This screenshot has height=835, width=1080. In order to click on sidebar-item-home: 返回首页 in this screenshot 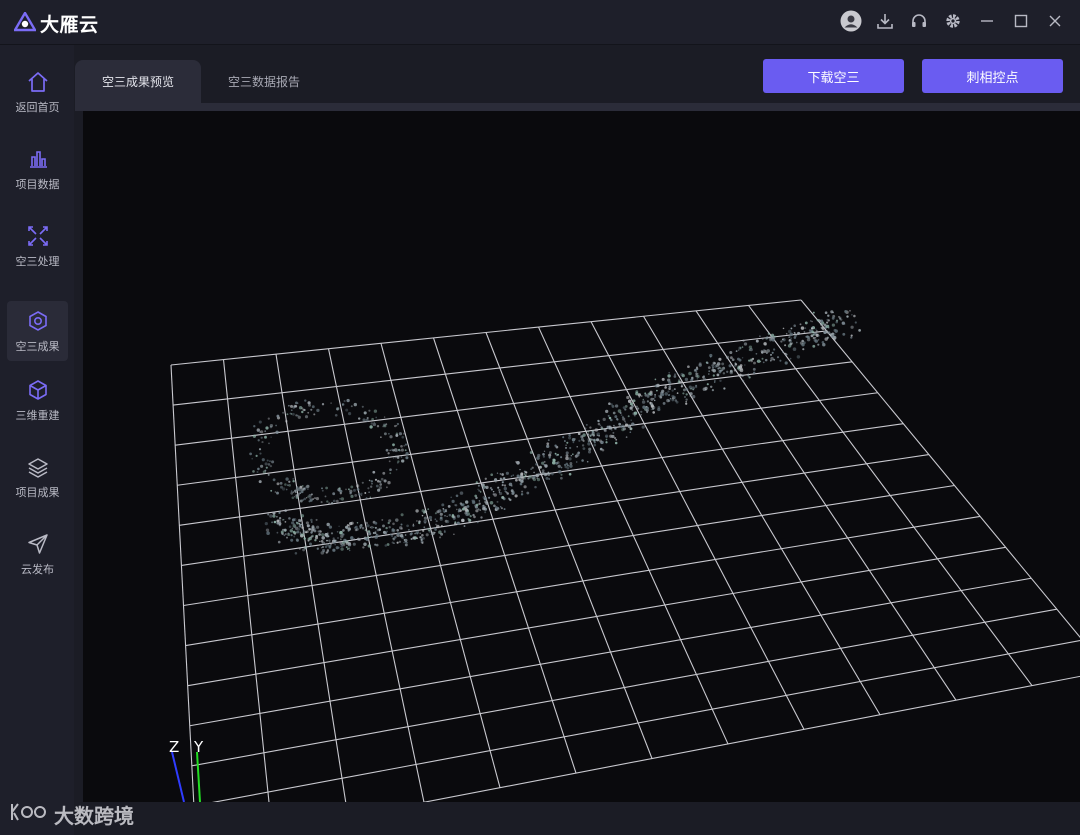, I will do `click(37, 92)`.